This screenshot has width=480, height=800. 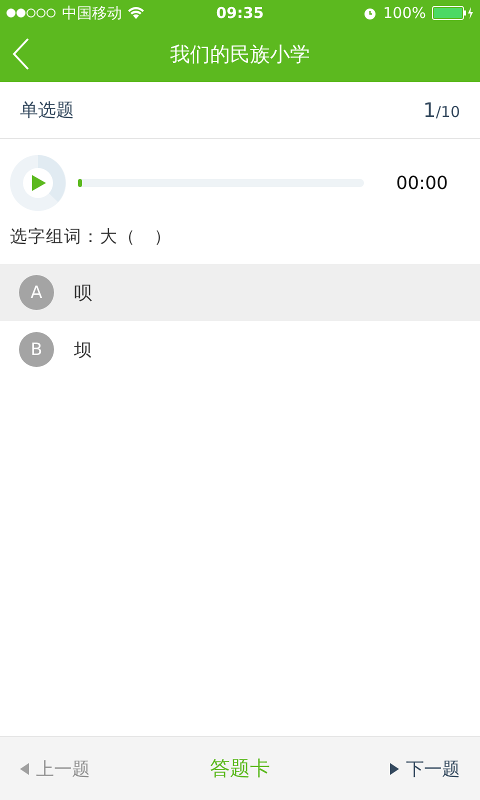 What do you see at coordinates (240, 54) in the screenshot?
I see `page-title: 我们的民族小学` at bounding box center [240, 54].